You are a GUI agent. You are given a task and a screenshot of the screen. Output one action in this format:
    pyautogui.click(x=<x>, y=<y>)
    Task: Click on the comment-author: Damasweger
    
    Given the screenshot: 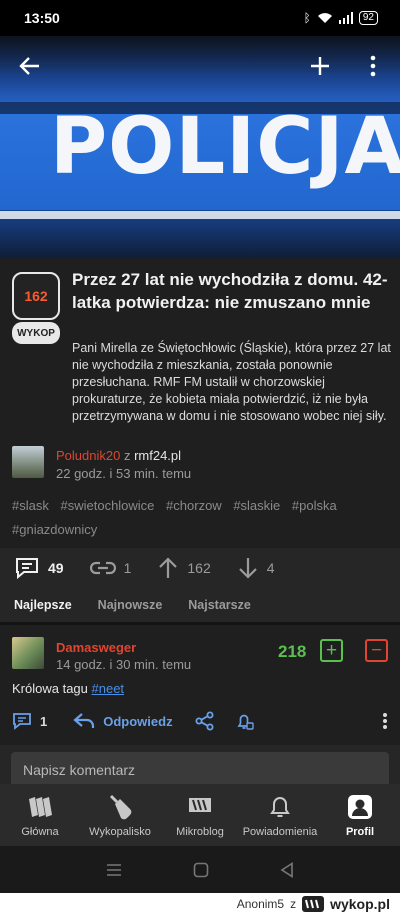 What is the action you would take?
    pyautogui.click(x=96, y=647)
    